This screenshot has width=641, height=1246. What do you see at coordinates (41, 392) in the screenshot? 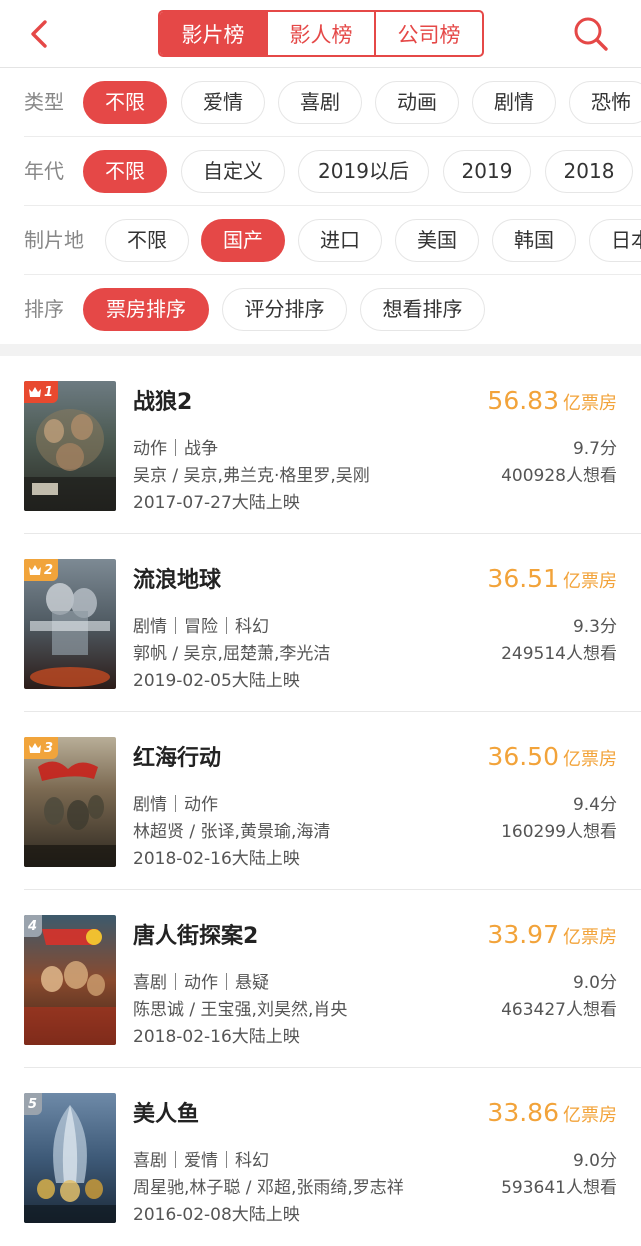
I see `rank-badge: 1` at bounding box center [41, 392].